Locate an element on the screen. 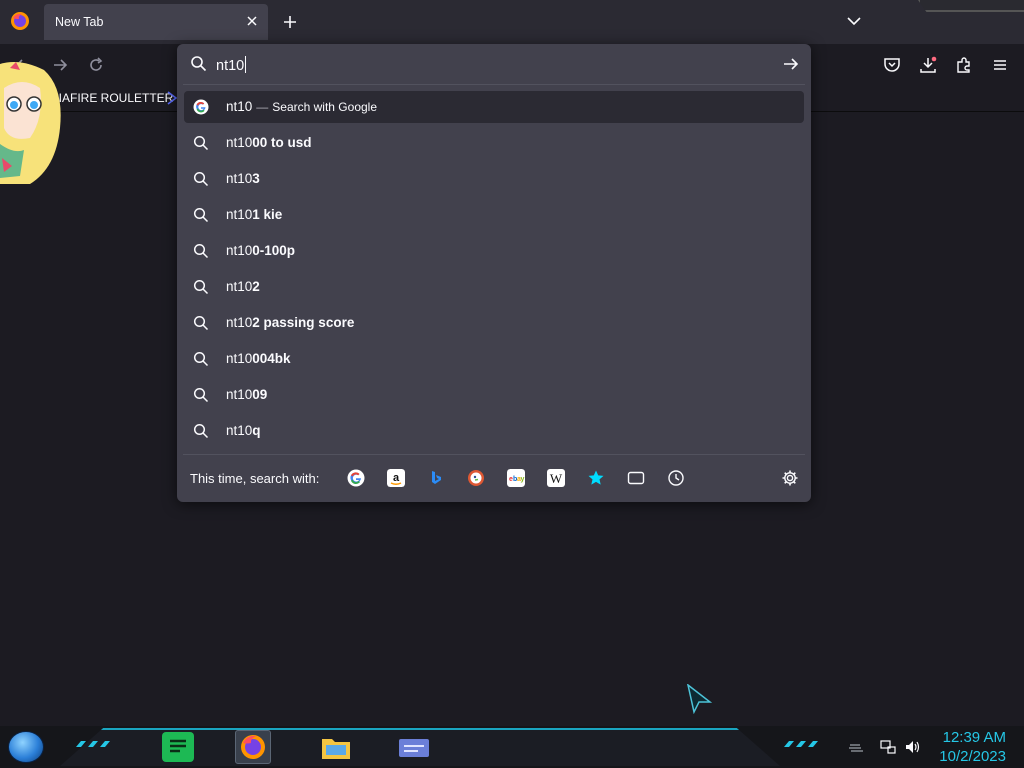  suggestion-completion: 2 is located at coordinates (256, 286).